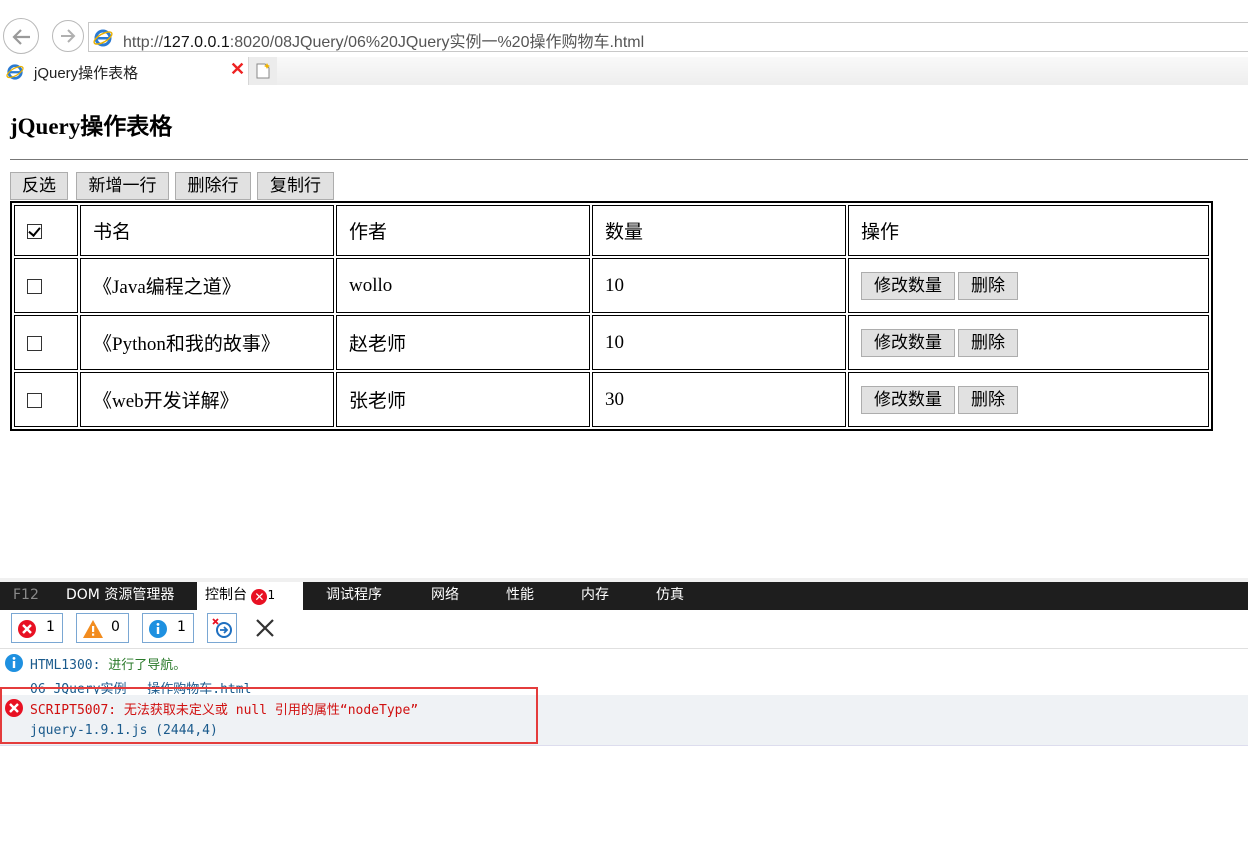 This screenshot has width=1248, height=854. I want to click on back-arrow-icon, so click(21, 37).